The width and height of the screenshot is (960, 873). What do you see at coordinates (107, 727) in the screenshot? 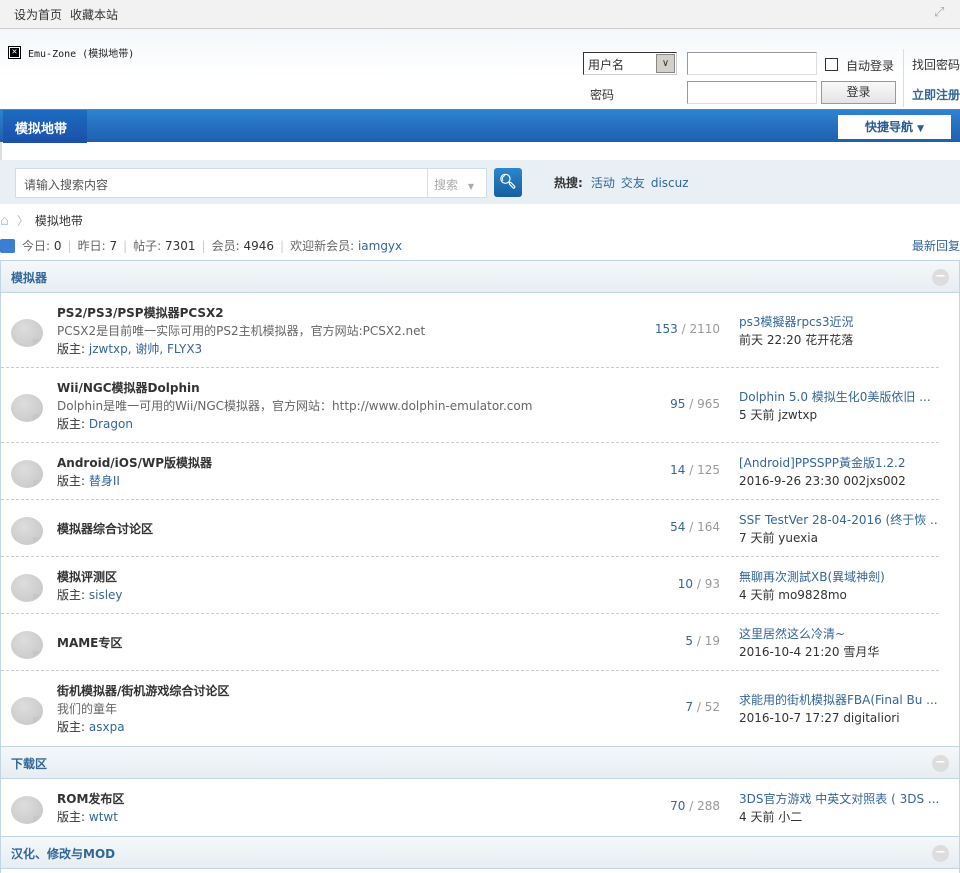
I see `moderator-link: asxpa` at bounding box center [107, 727].